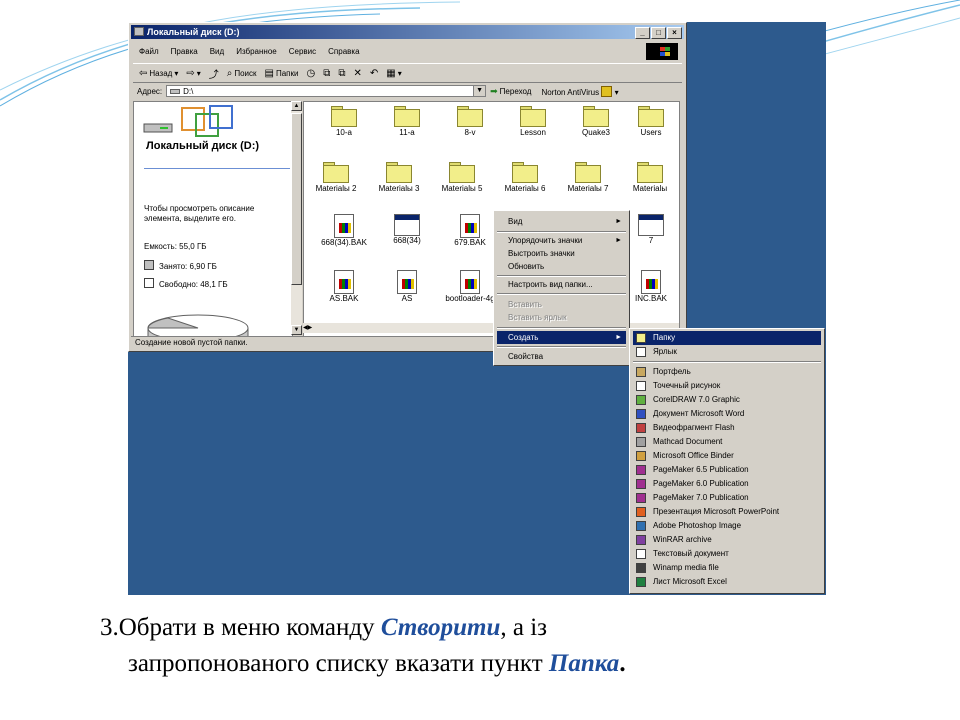 The width and height of the screenshot is (960, 720). Describe the element at coordinates (462, 178) in the screenshot. I see `file-item: Materialы 5` at that location.